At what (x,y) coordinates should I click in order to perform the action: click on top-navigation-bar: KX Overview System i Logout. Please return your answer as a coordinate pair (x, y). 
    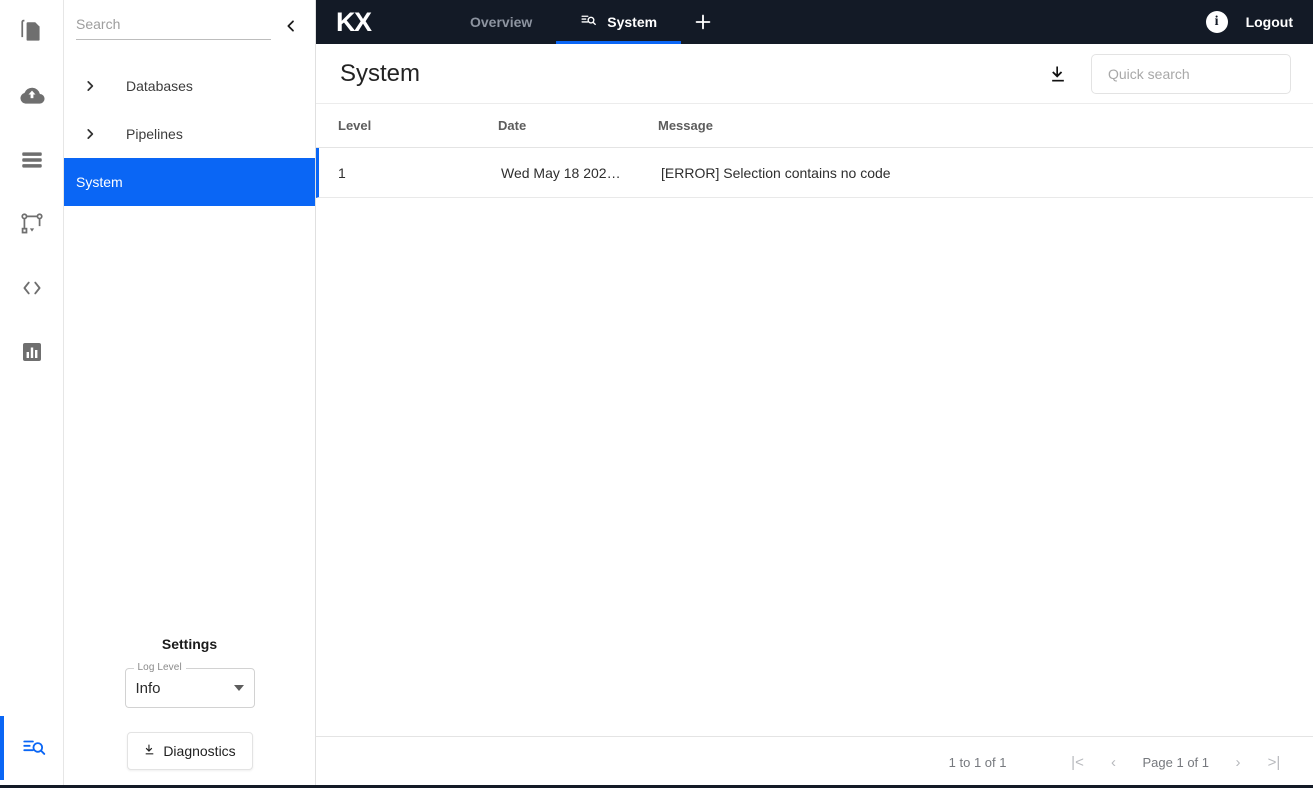
    Looking at the image, I should click on (814, 22).